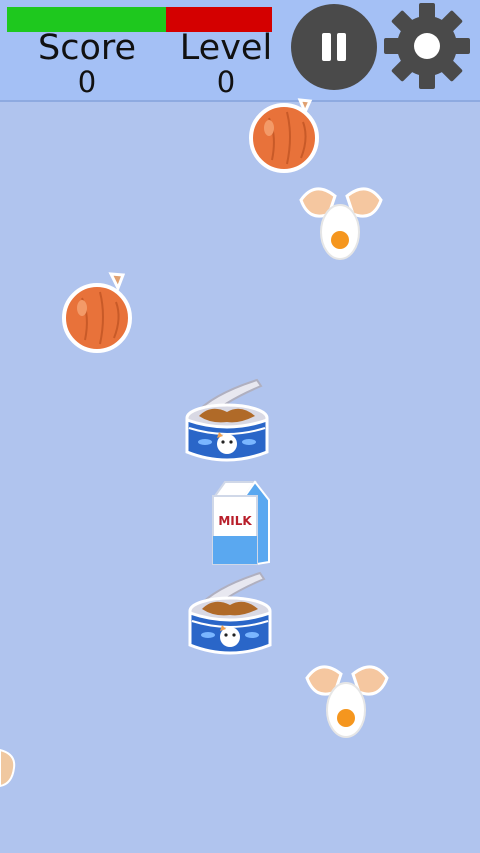  I want to click on level-display: Level 0, so click(226, 63).